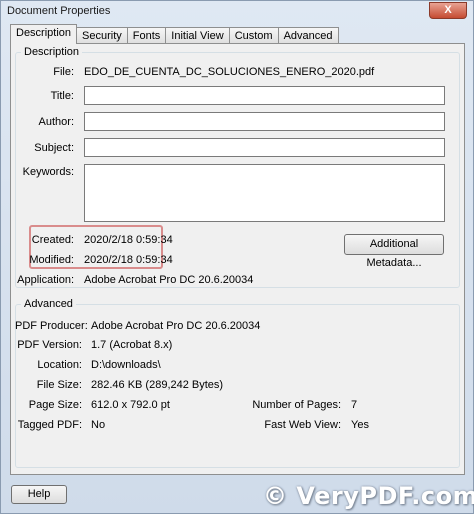 This screenshot has width=474, height=514. Describe the element at coordinates (54, 148) in the screenshot. I see `subject-label: Subject:` at that location.